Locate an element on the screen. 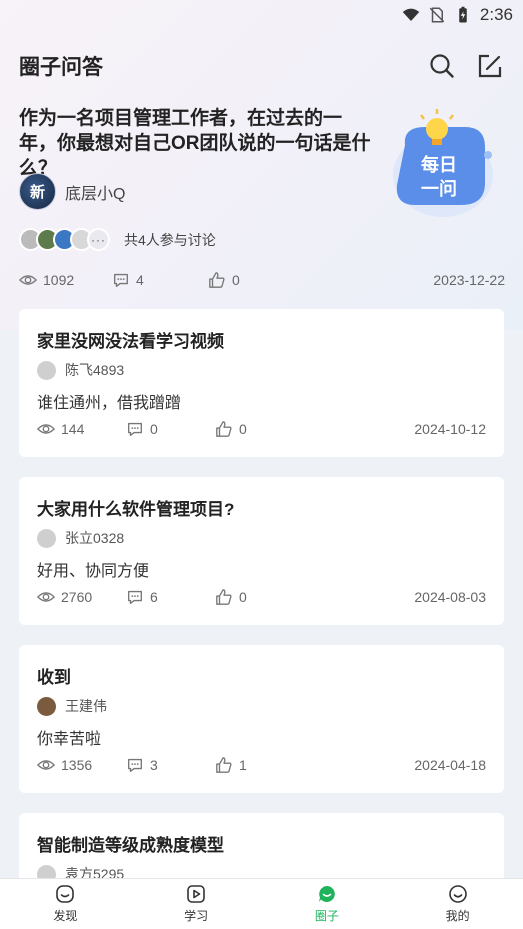 This screenshot has height=929, width=523. status-bar: 2:36 is located at coordinates (261, 15).